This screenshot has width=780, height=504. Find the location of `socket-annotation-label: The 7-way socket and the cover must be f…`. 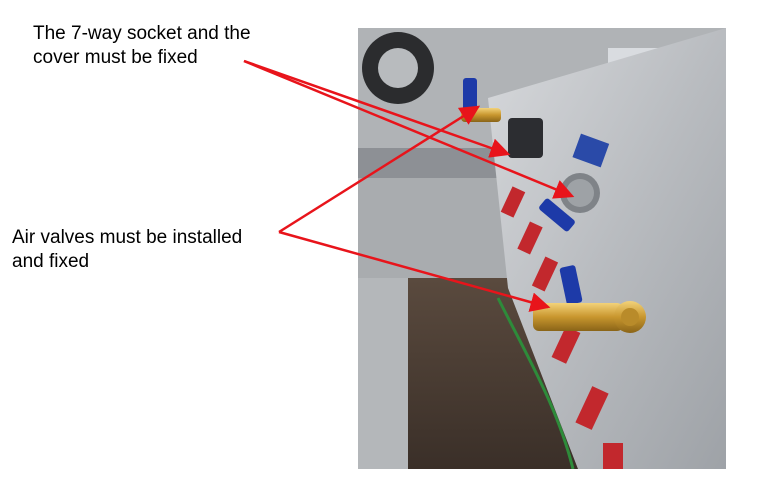

socket-annotation-label: The 7-way socket and the cover must be f… is located at coordinates (142, 45).